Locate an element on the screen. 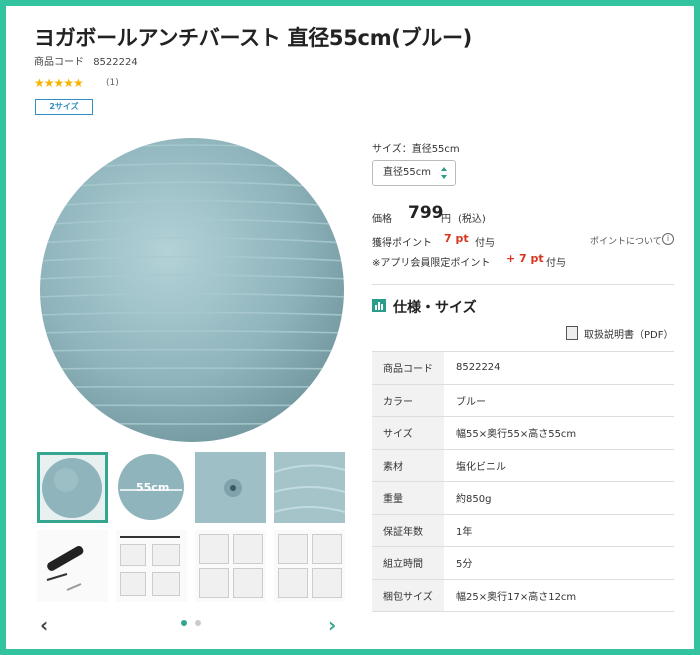  carousel-dot-active is located at coordinates (184, 623).